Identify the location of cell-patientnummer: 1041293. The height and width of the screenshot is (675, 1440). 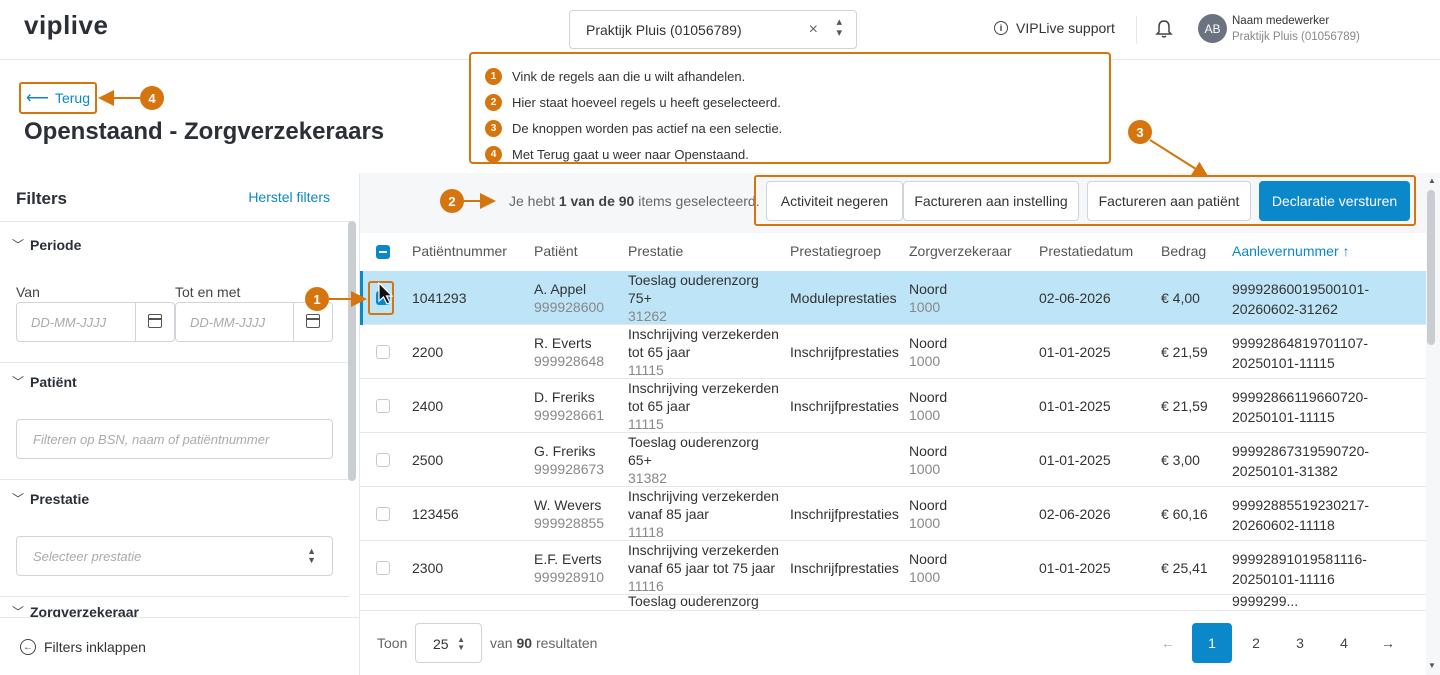
(439, 298).